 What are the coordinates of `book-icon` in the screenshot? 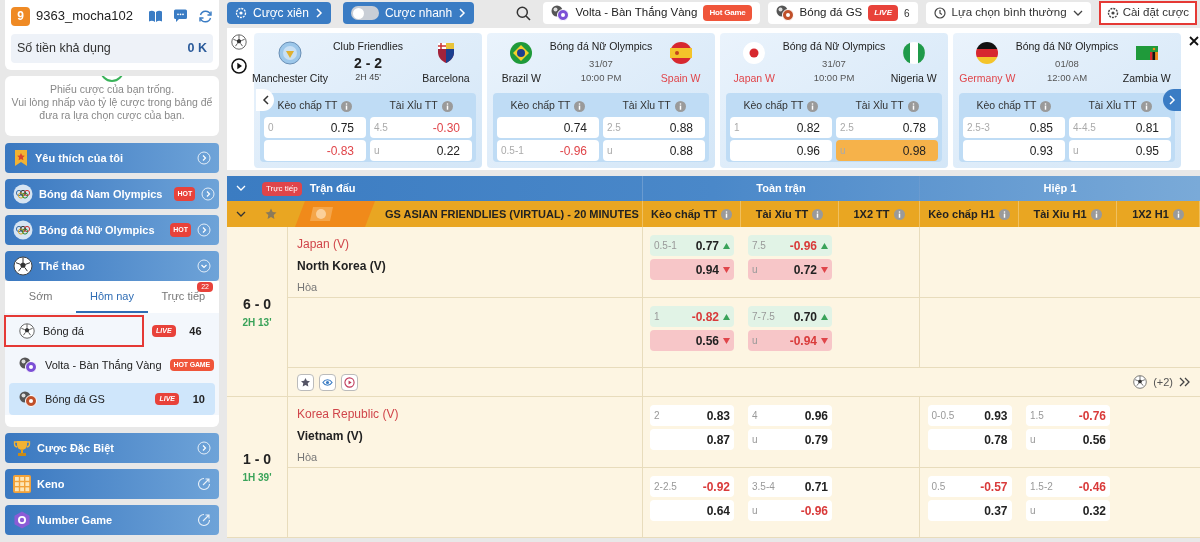 It's located at (155, 16).